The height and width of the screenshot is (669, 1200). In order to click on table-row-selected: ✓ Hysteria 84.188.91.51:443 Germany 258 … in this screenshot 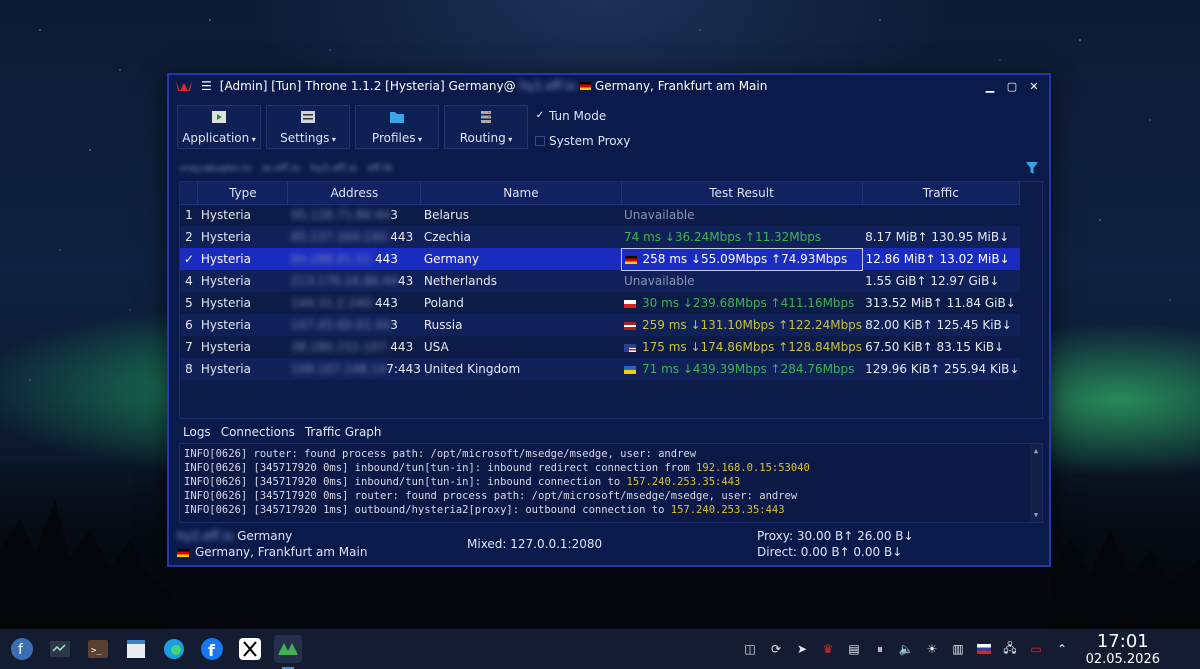, I will do `click(600, 259)`.